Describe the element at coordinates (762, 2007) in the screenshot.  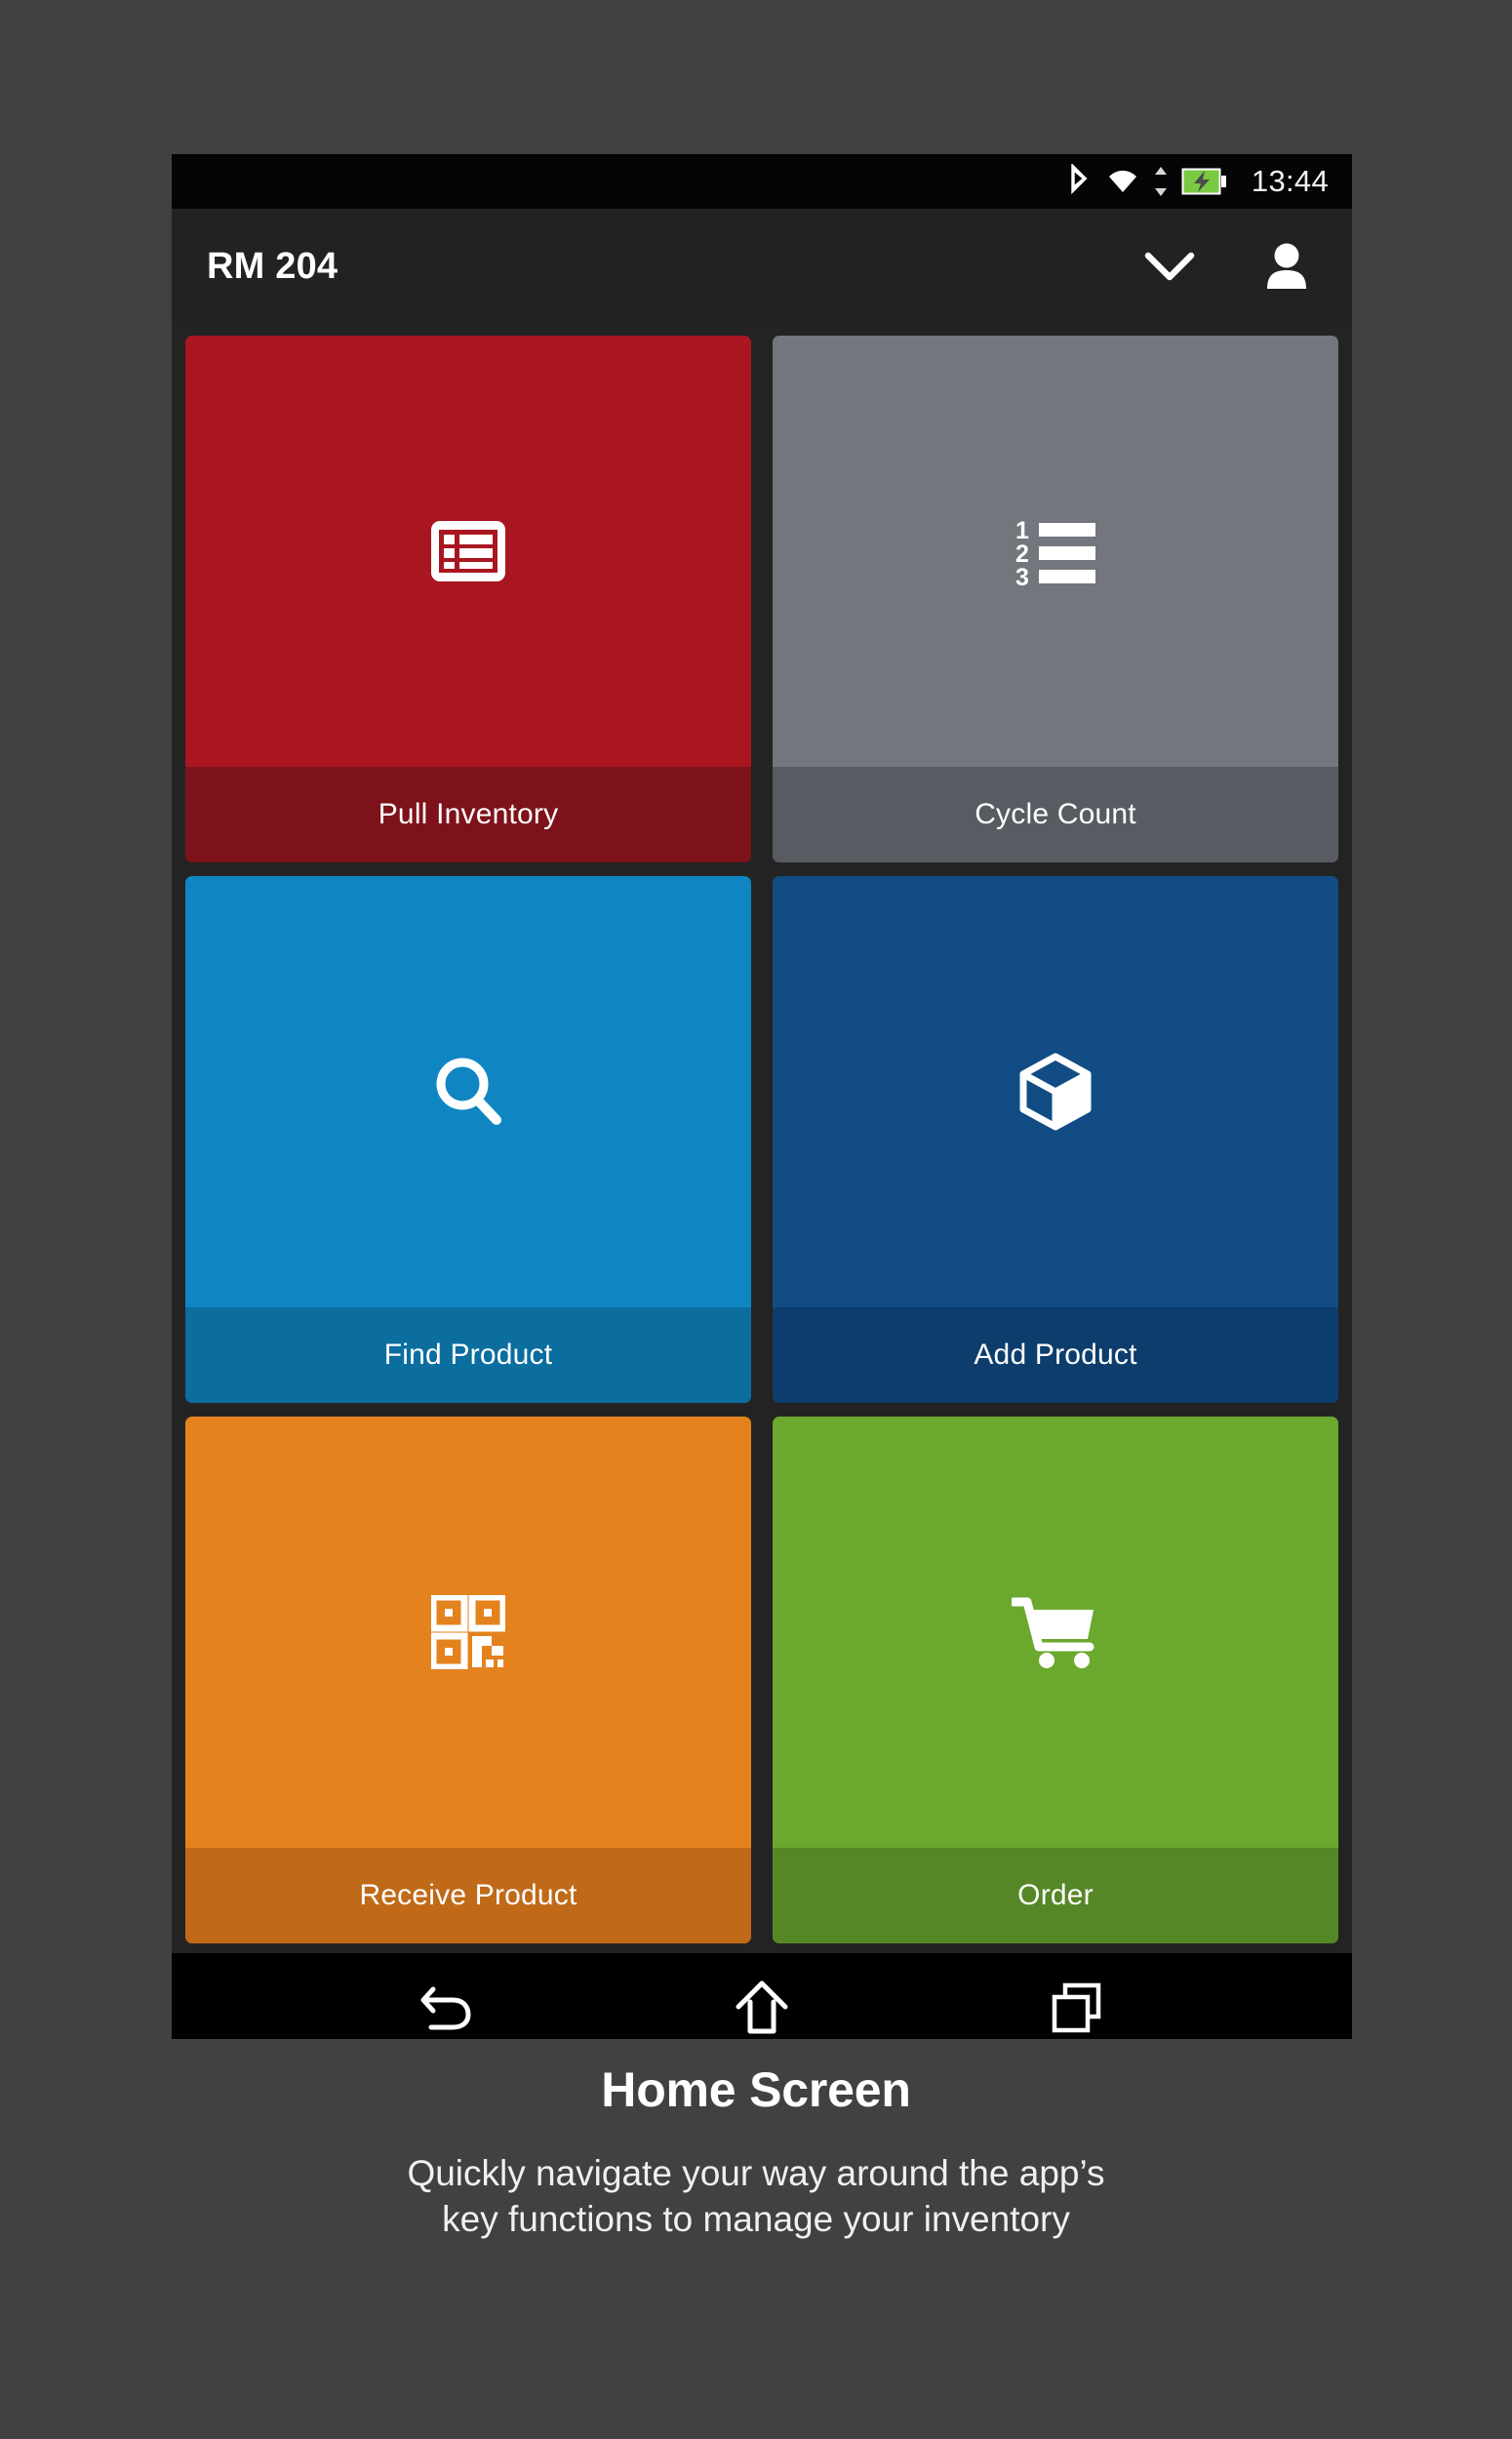
I see `home-icon` at that location.